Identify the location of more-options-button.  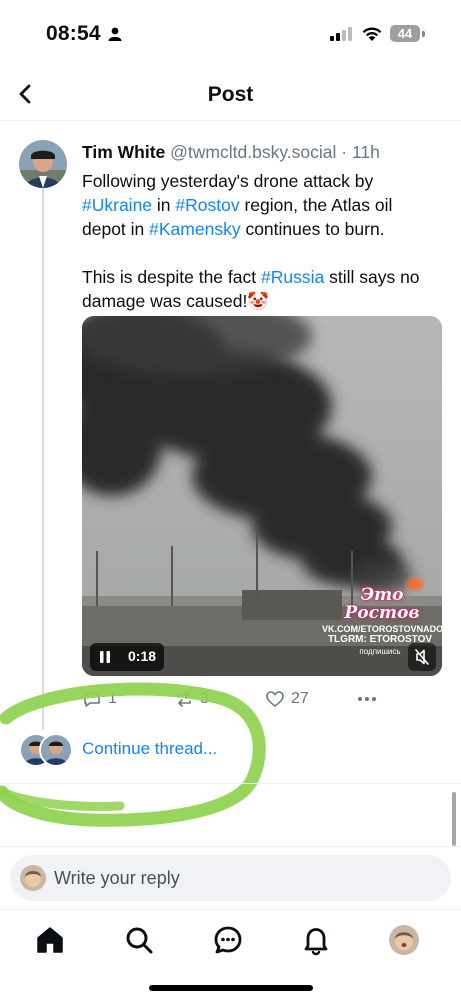
(367, 699).